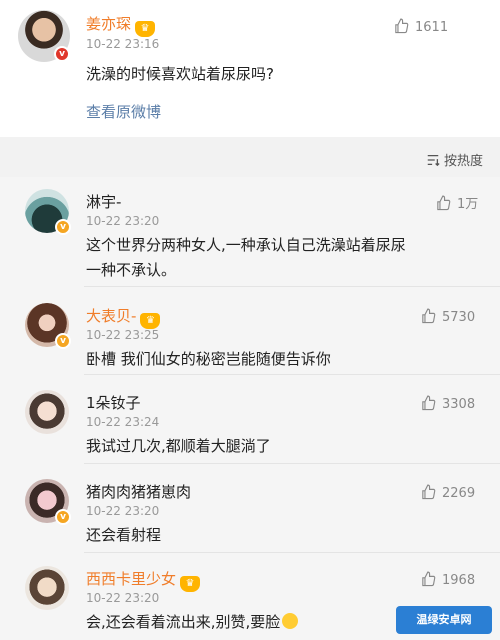  I want to click on comment-text-line: 这个世界分两种女人,一种承认自己洗澡站着尿尿, so click(246, 245).